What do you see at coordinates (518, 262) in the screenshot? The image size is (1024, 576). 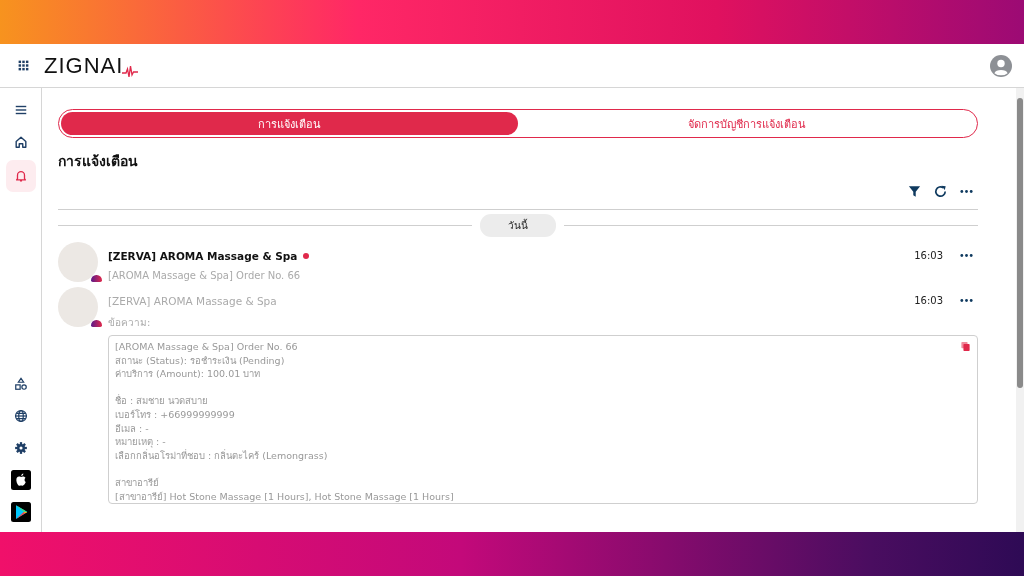 I see `notification-row: [ZERVA] AROMA Massage & Spa 16:03 [AROMA Massage & Spa] Order No. 66` at bounding box center [518, 262].